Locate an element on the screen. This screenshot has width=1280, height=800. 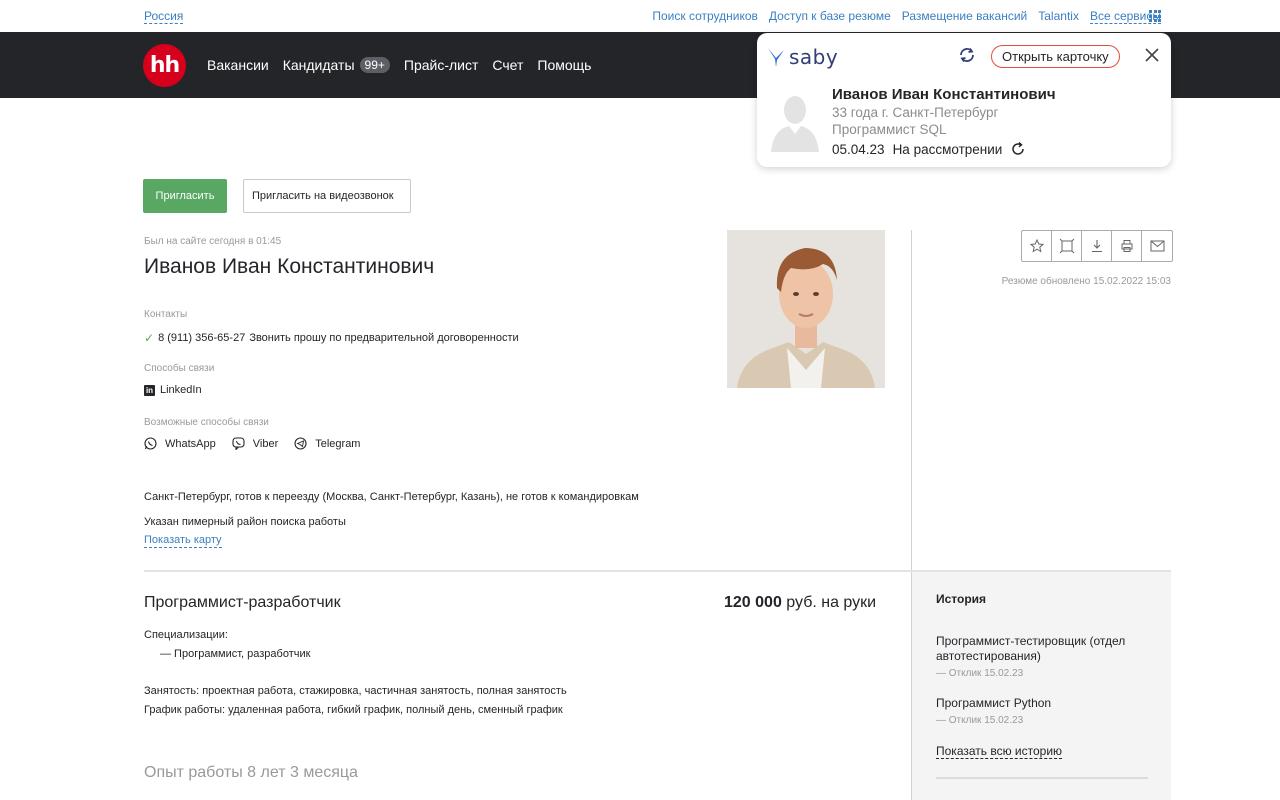
nav-help: Помощь is located at coordinates (564, 65).